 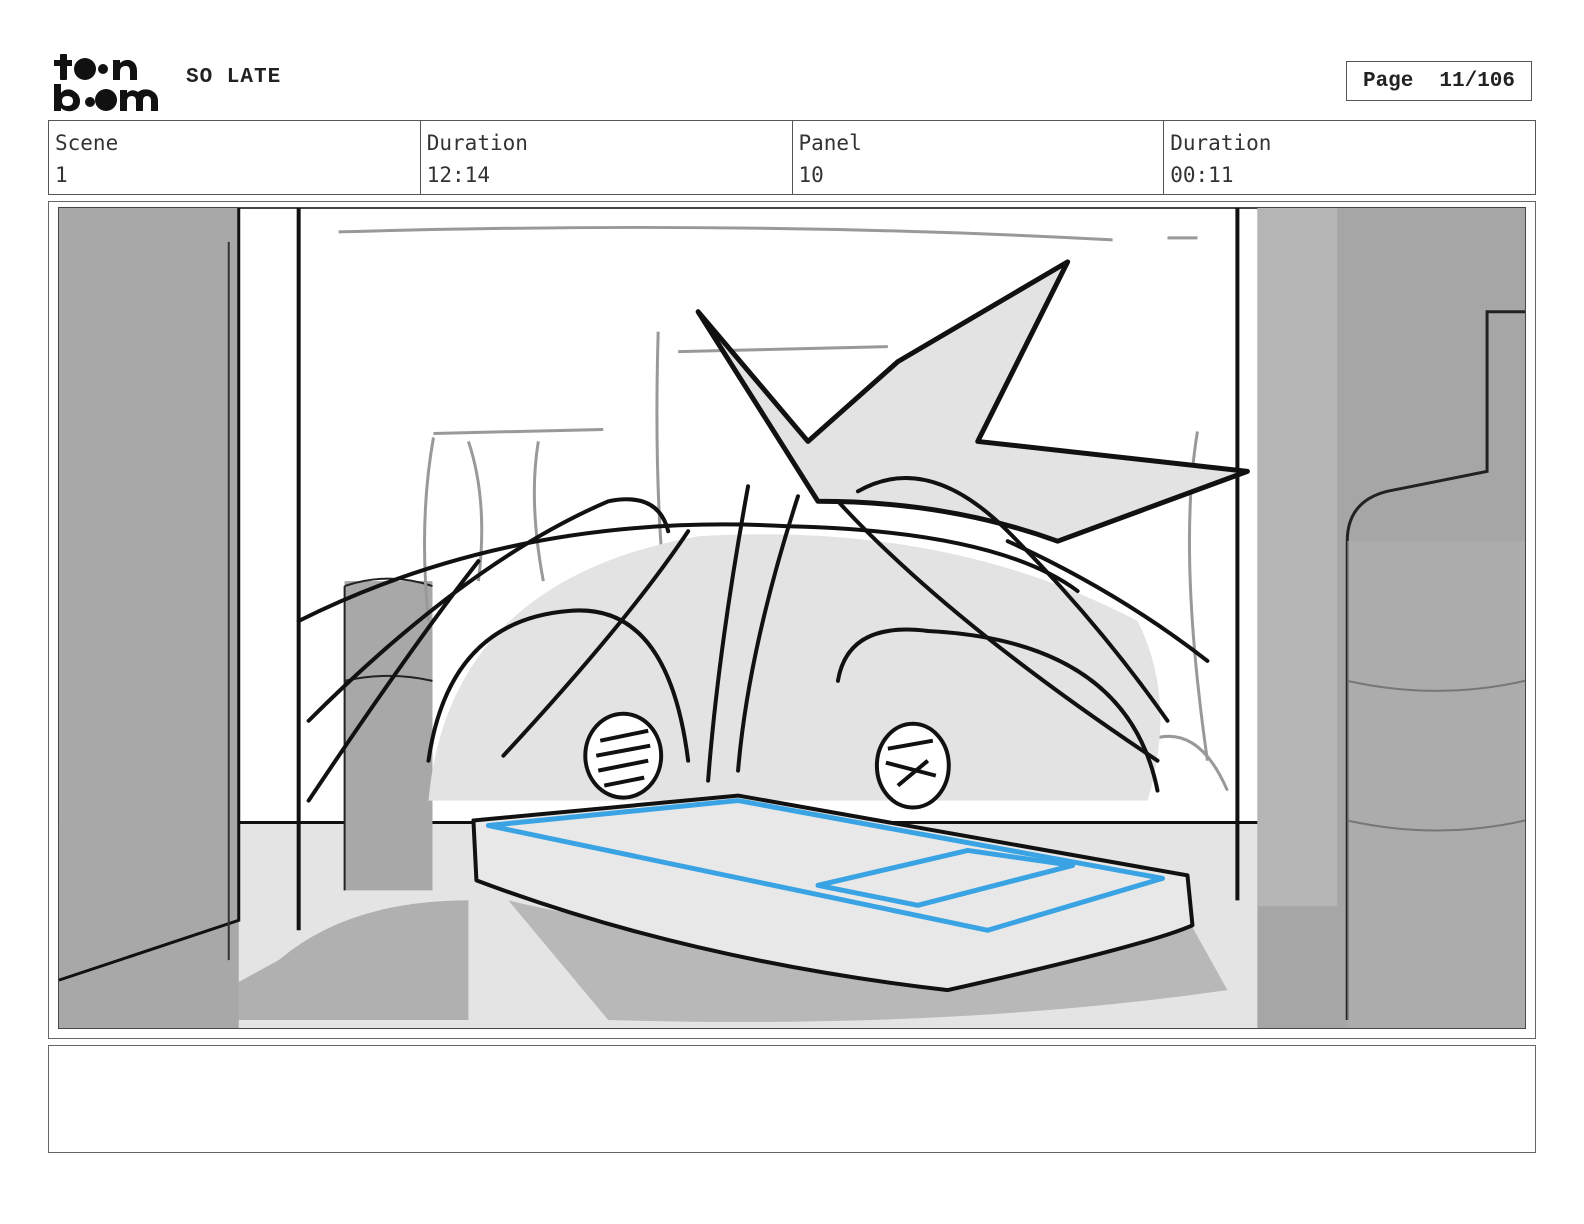 I want to click on scene-label: Scene, so click(x=87, y=143).